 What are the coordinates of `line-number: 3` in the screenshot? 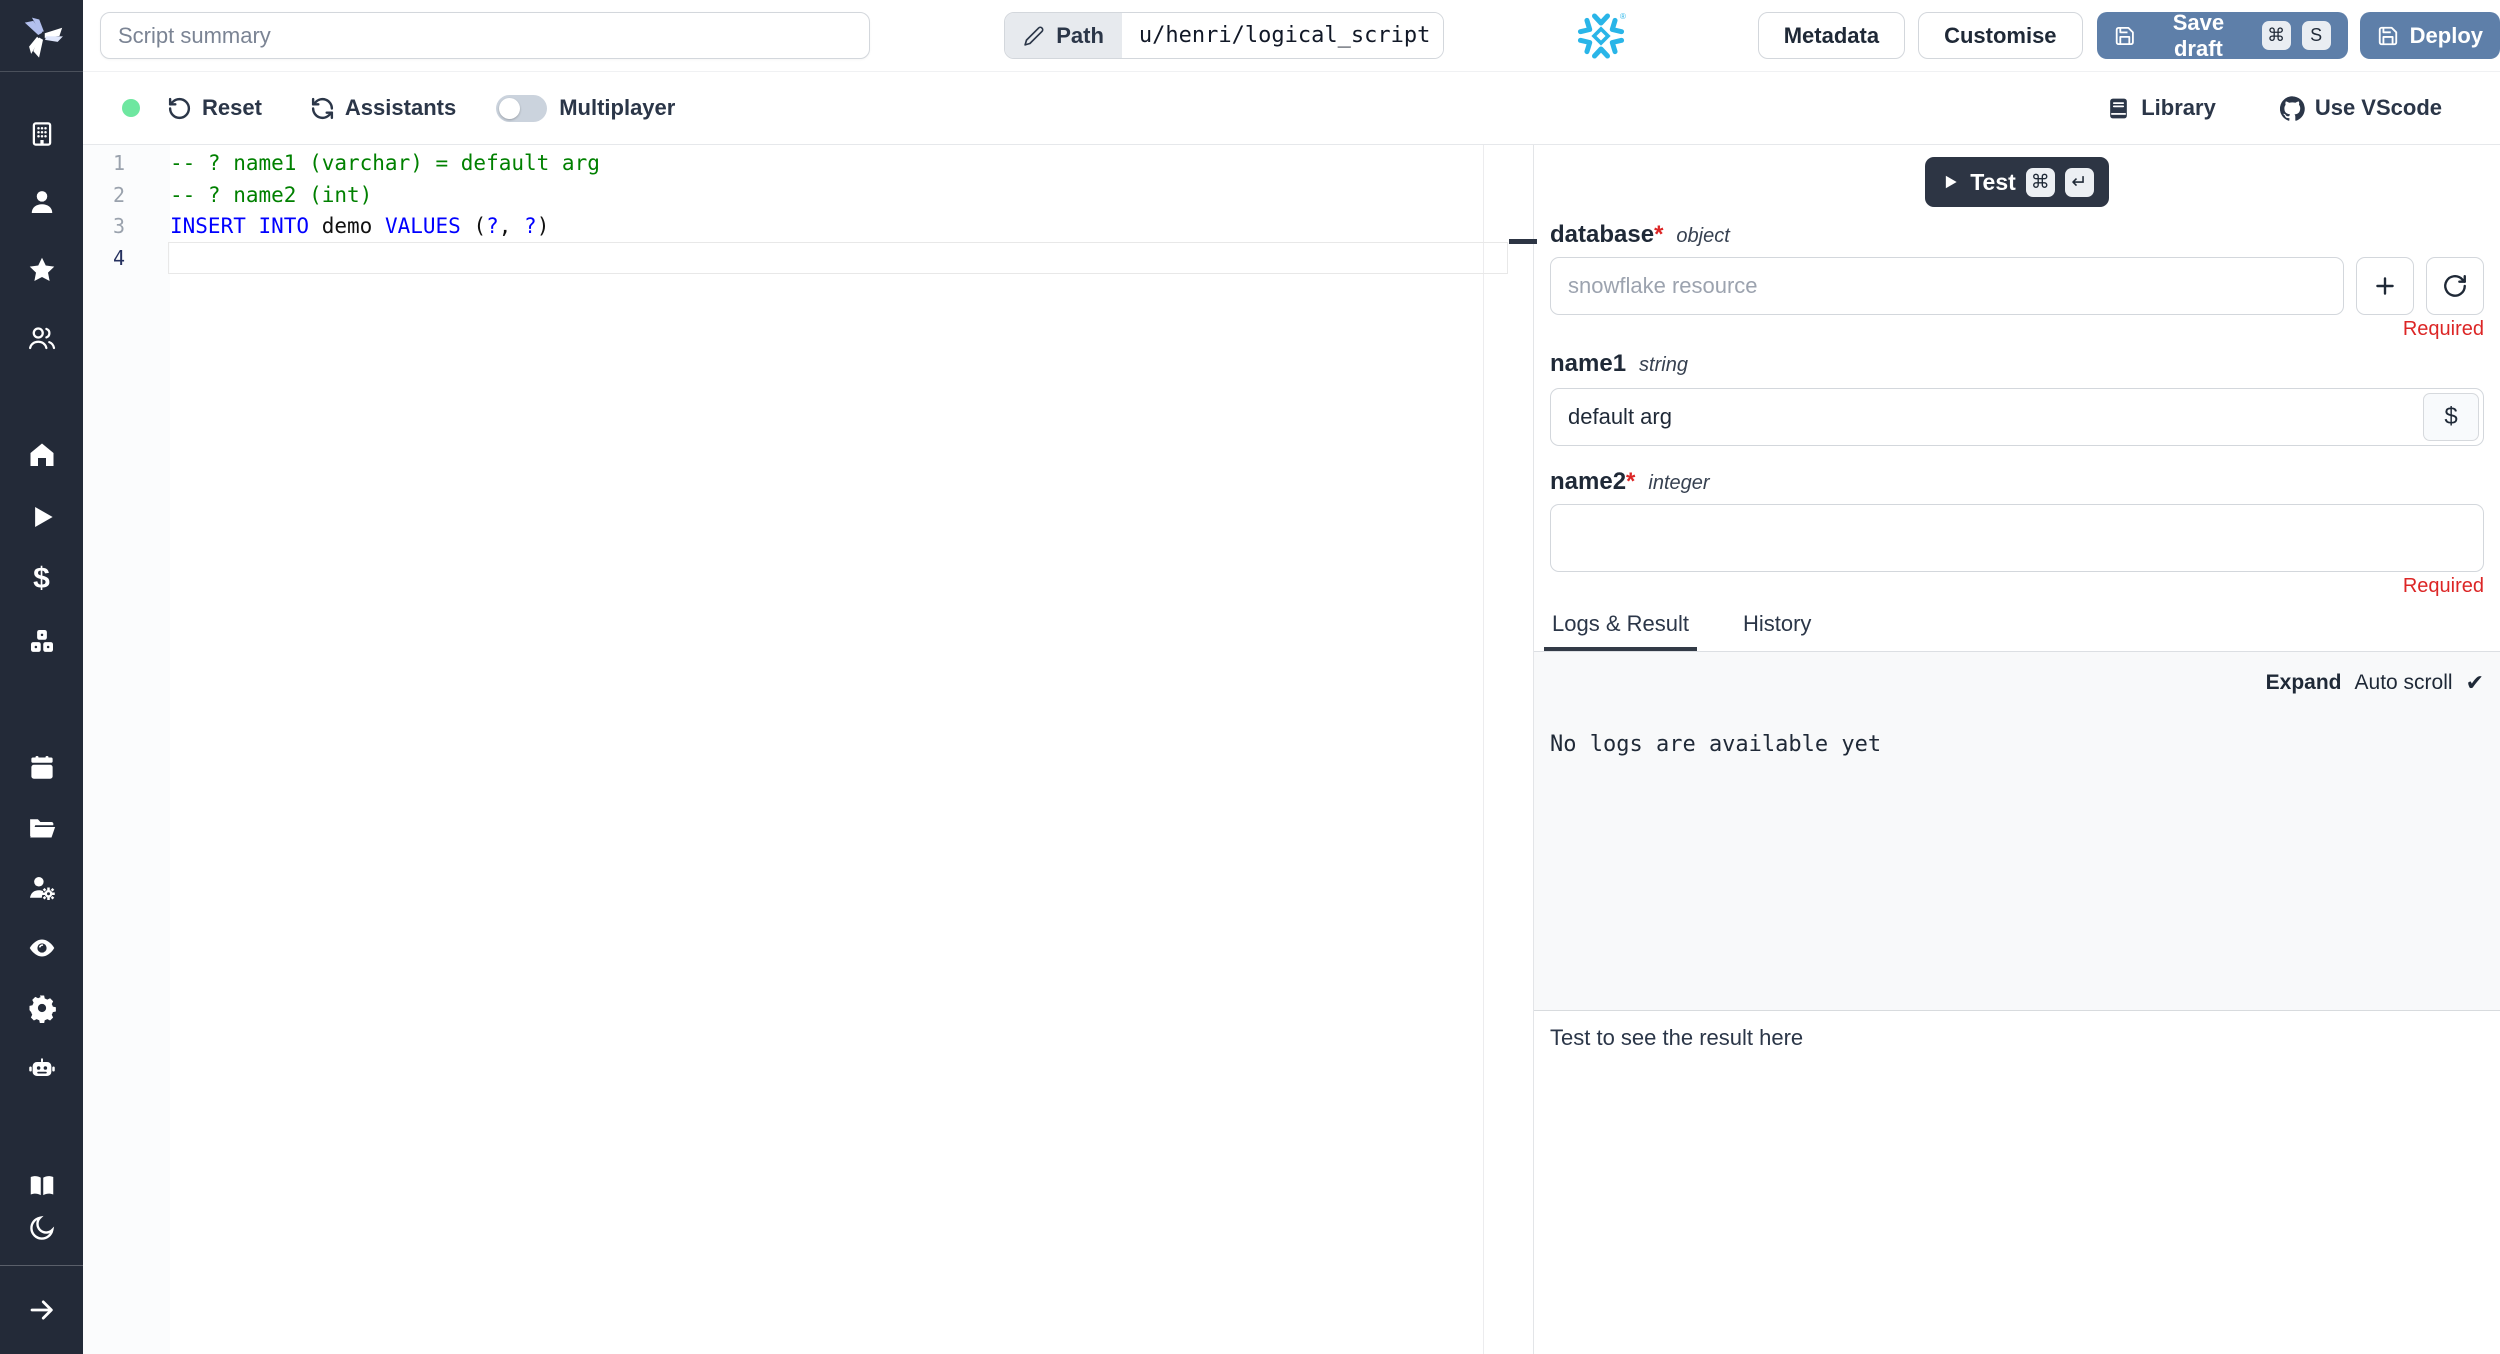 It's located at (118, 226).